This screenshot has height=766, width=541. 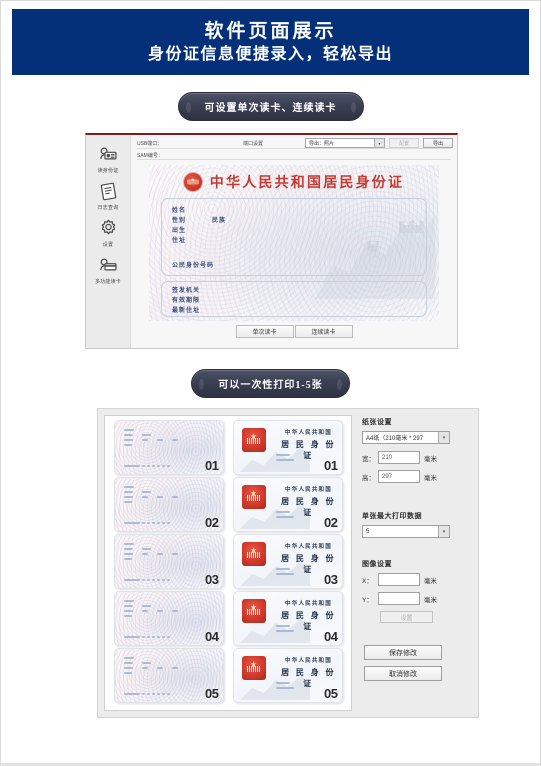 What do you see at coordinates (399, 476) in the screenshot?
I see `paper-height-input: 297` at bounding box center [399, 476].